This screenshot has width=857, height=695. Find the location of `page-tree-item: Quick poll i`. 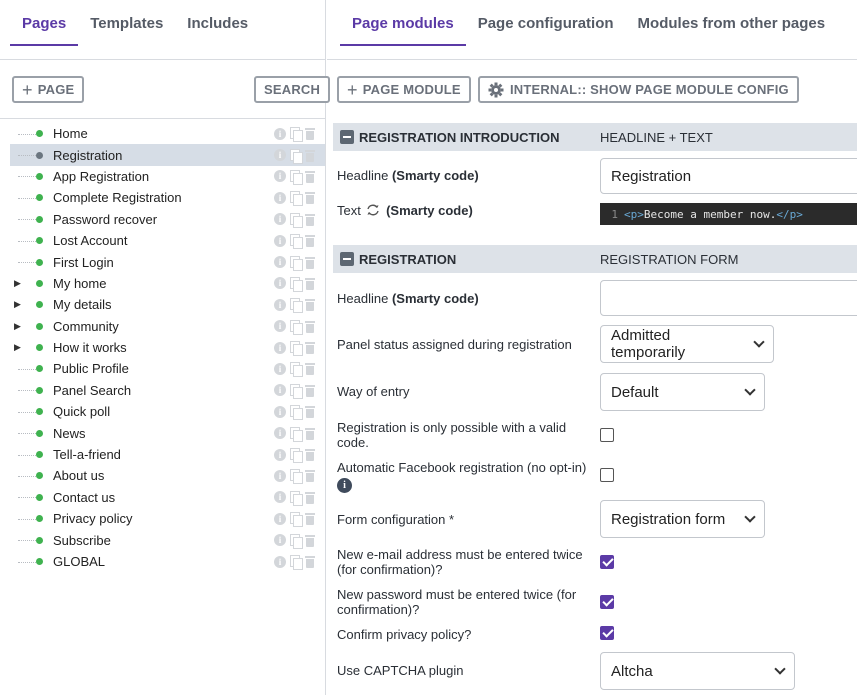

page-tree-item: Quick poll i is located at coordinates (167, 411).